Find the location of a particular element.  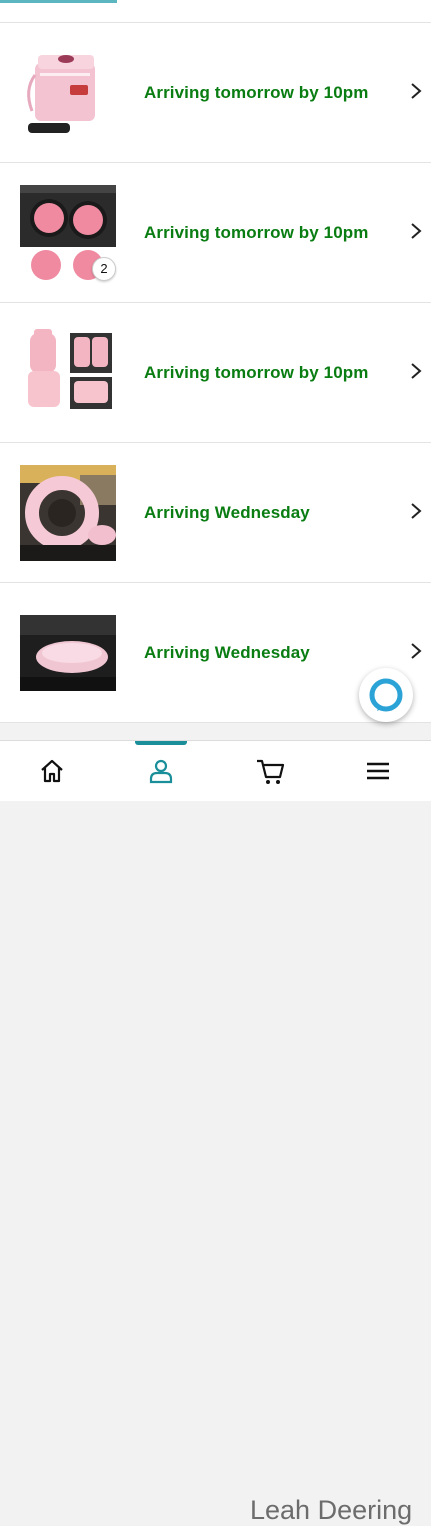

alexa-icon is located at coordinates (386, 695).